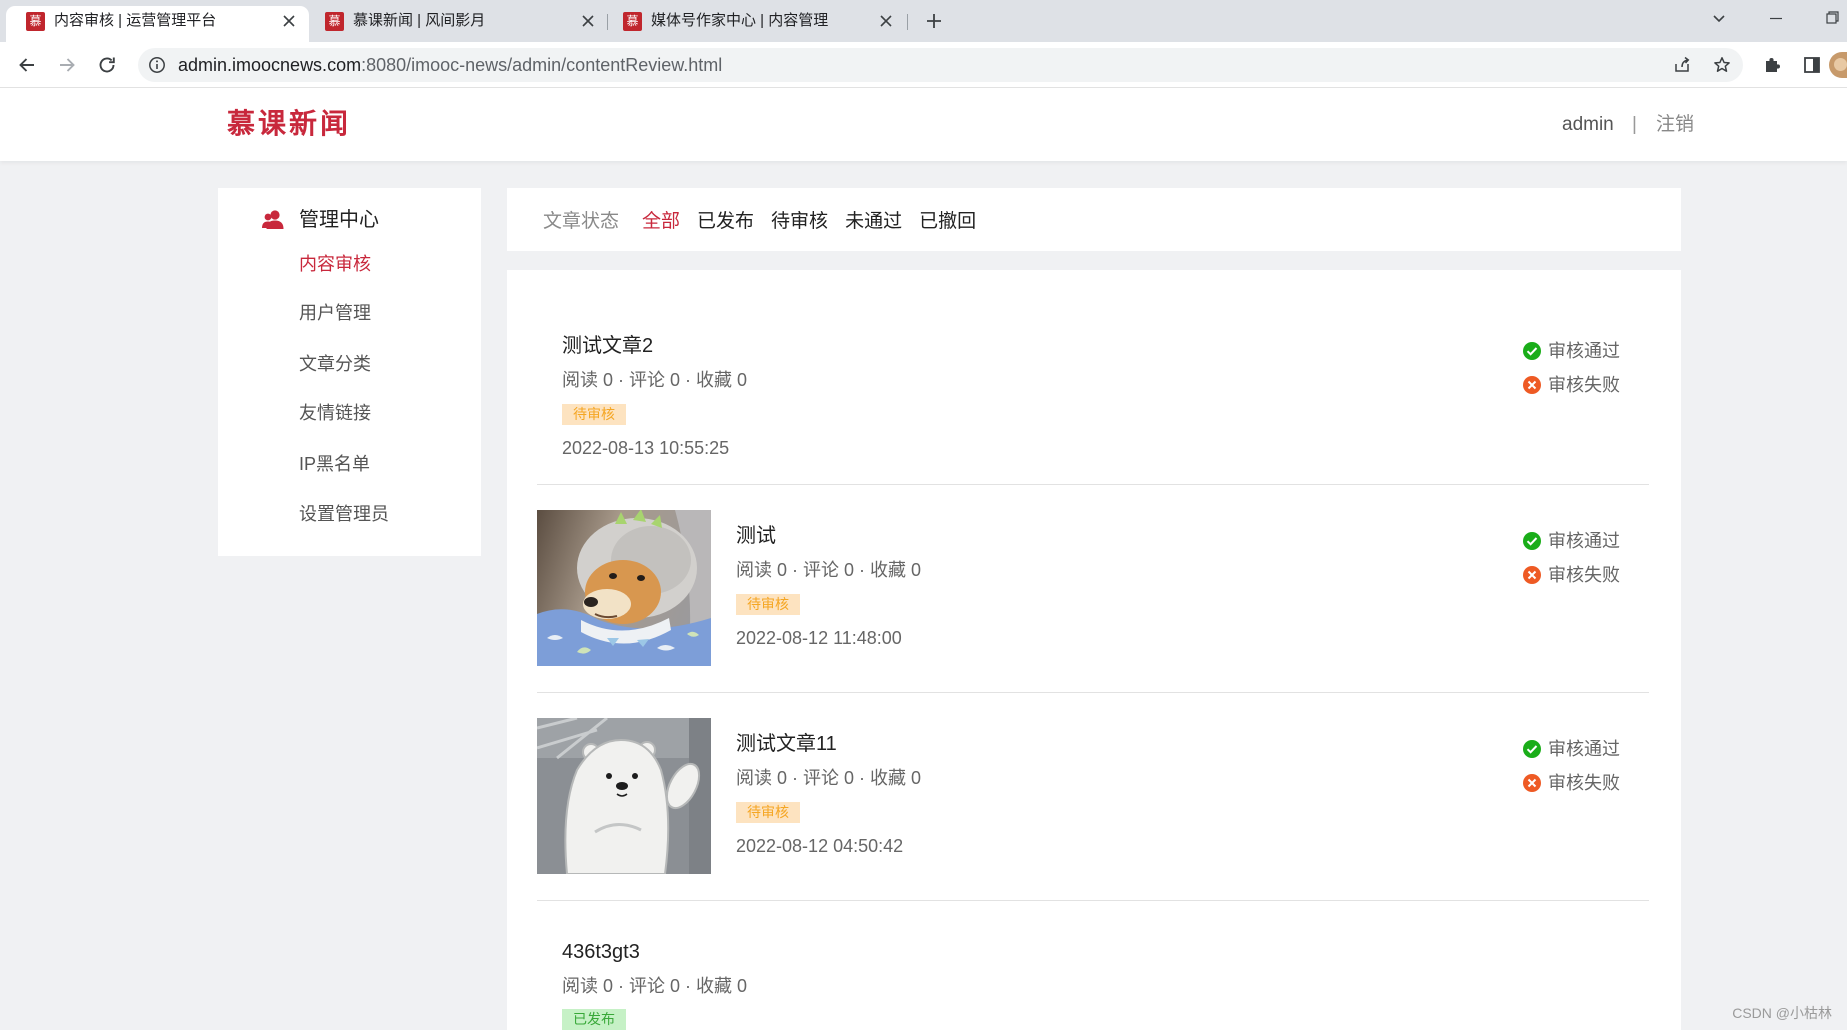  Describe the element at coordinates (1588, 124) in the screenshot. I see `current-user-name: admin` at that location.